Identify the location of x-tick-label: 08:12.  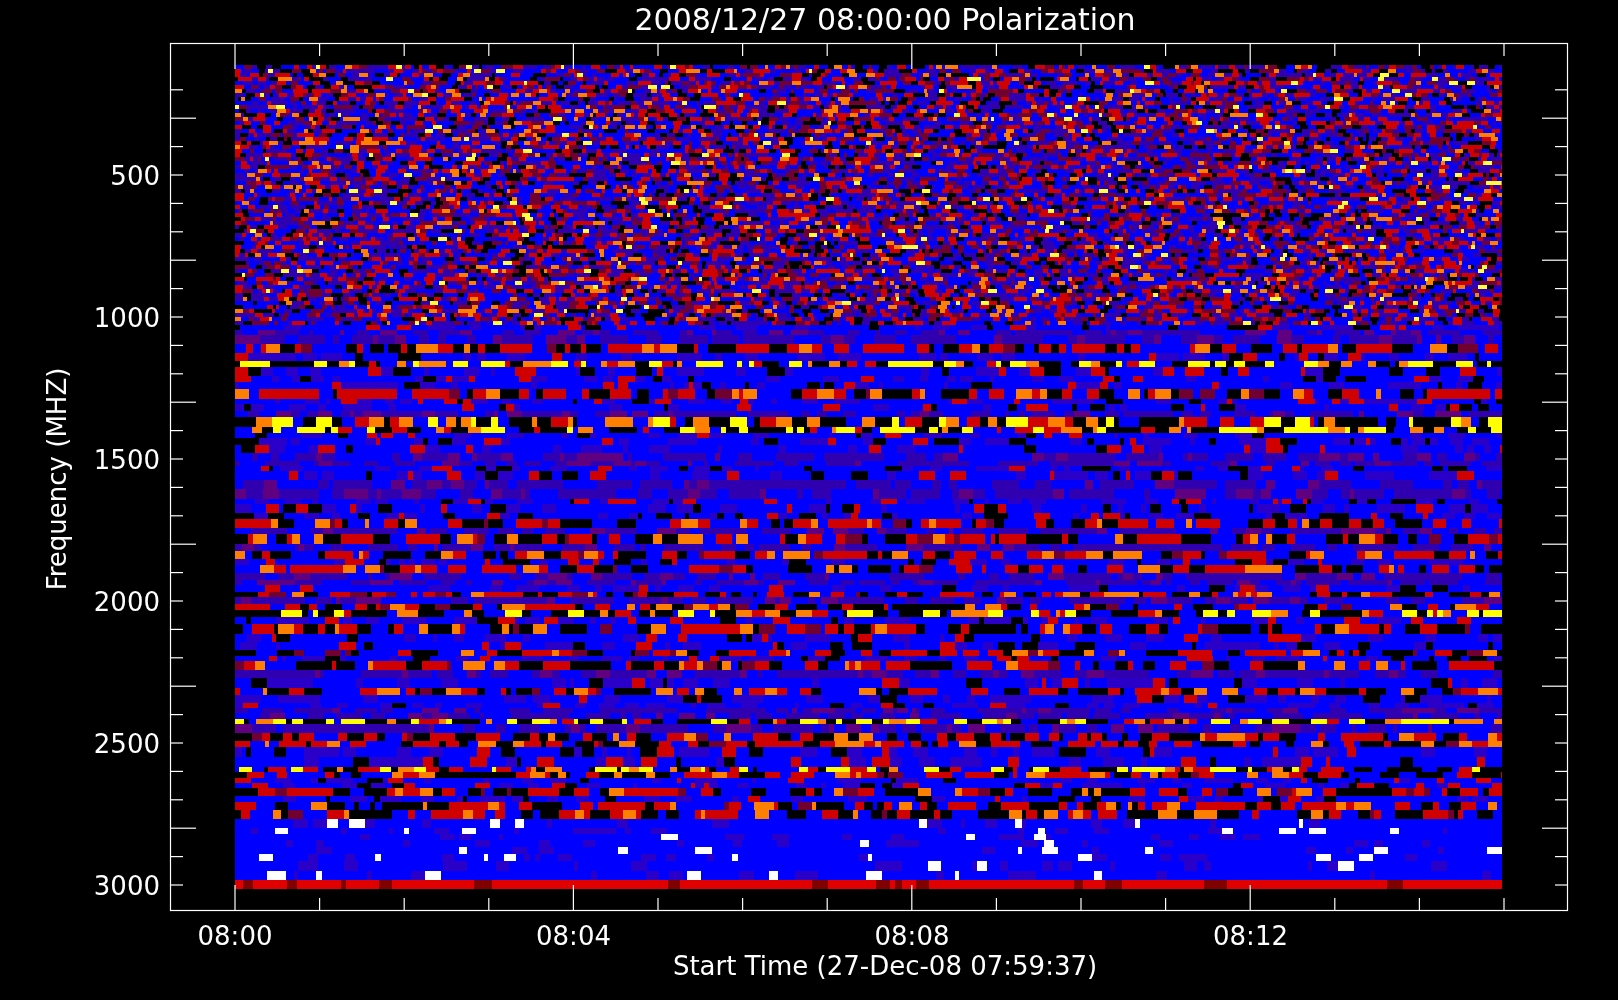
(1250, 936).